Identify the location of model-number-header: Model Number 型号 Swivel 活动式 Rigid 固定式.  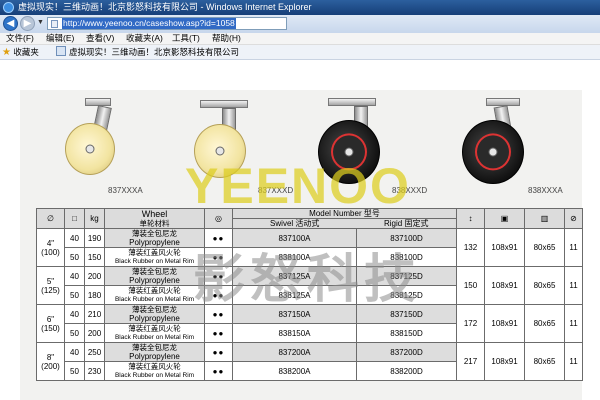
(344, 218).